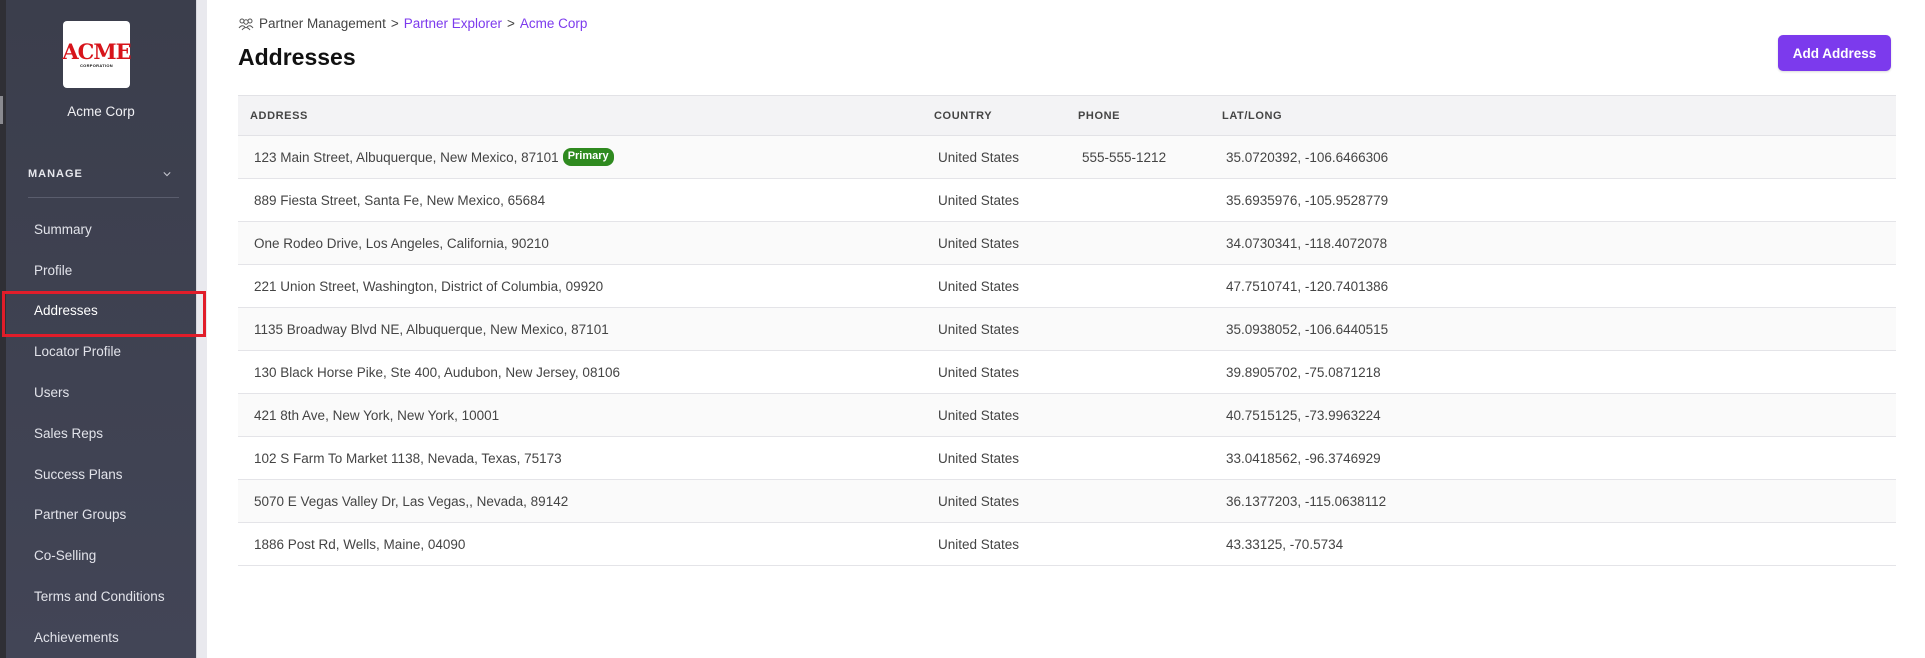 The width and height of the screenshot is (1925, 658). I want to click on sidebar-item-co-selling: Co-Selling, so click(101, 555).